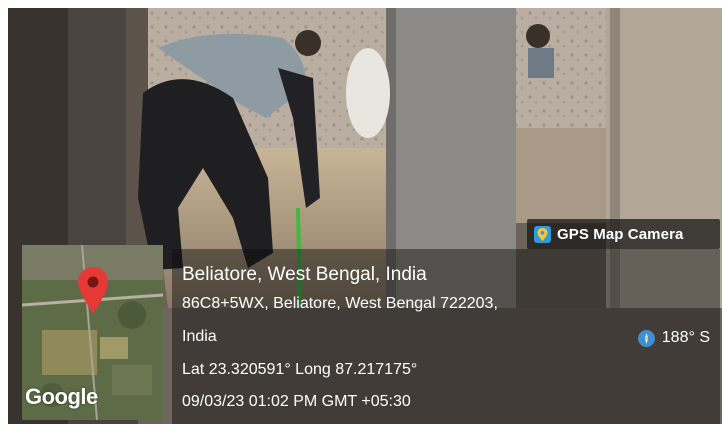 This screenshot has width=726, height=428. Describe the element at coordinates (296, 401) in the screenshot. I see `timestamp: 09/03/23 01:02 PM GMT +05:30` at that location.